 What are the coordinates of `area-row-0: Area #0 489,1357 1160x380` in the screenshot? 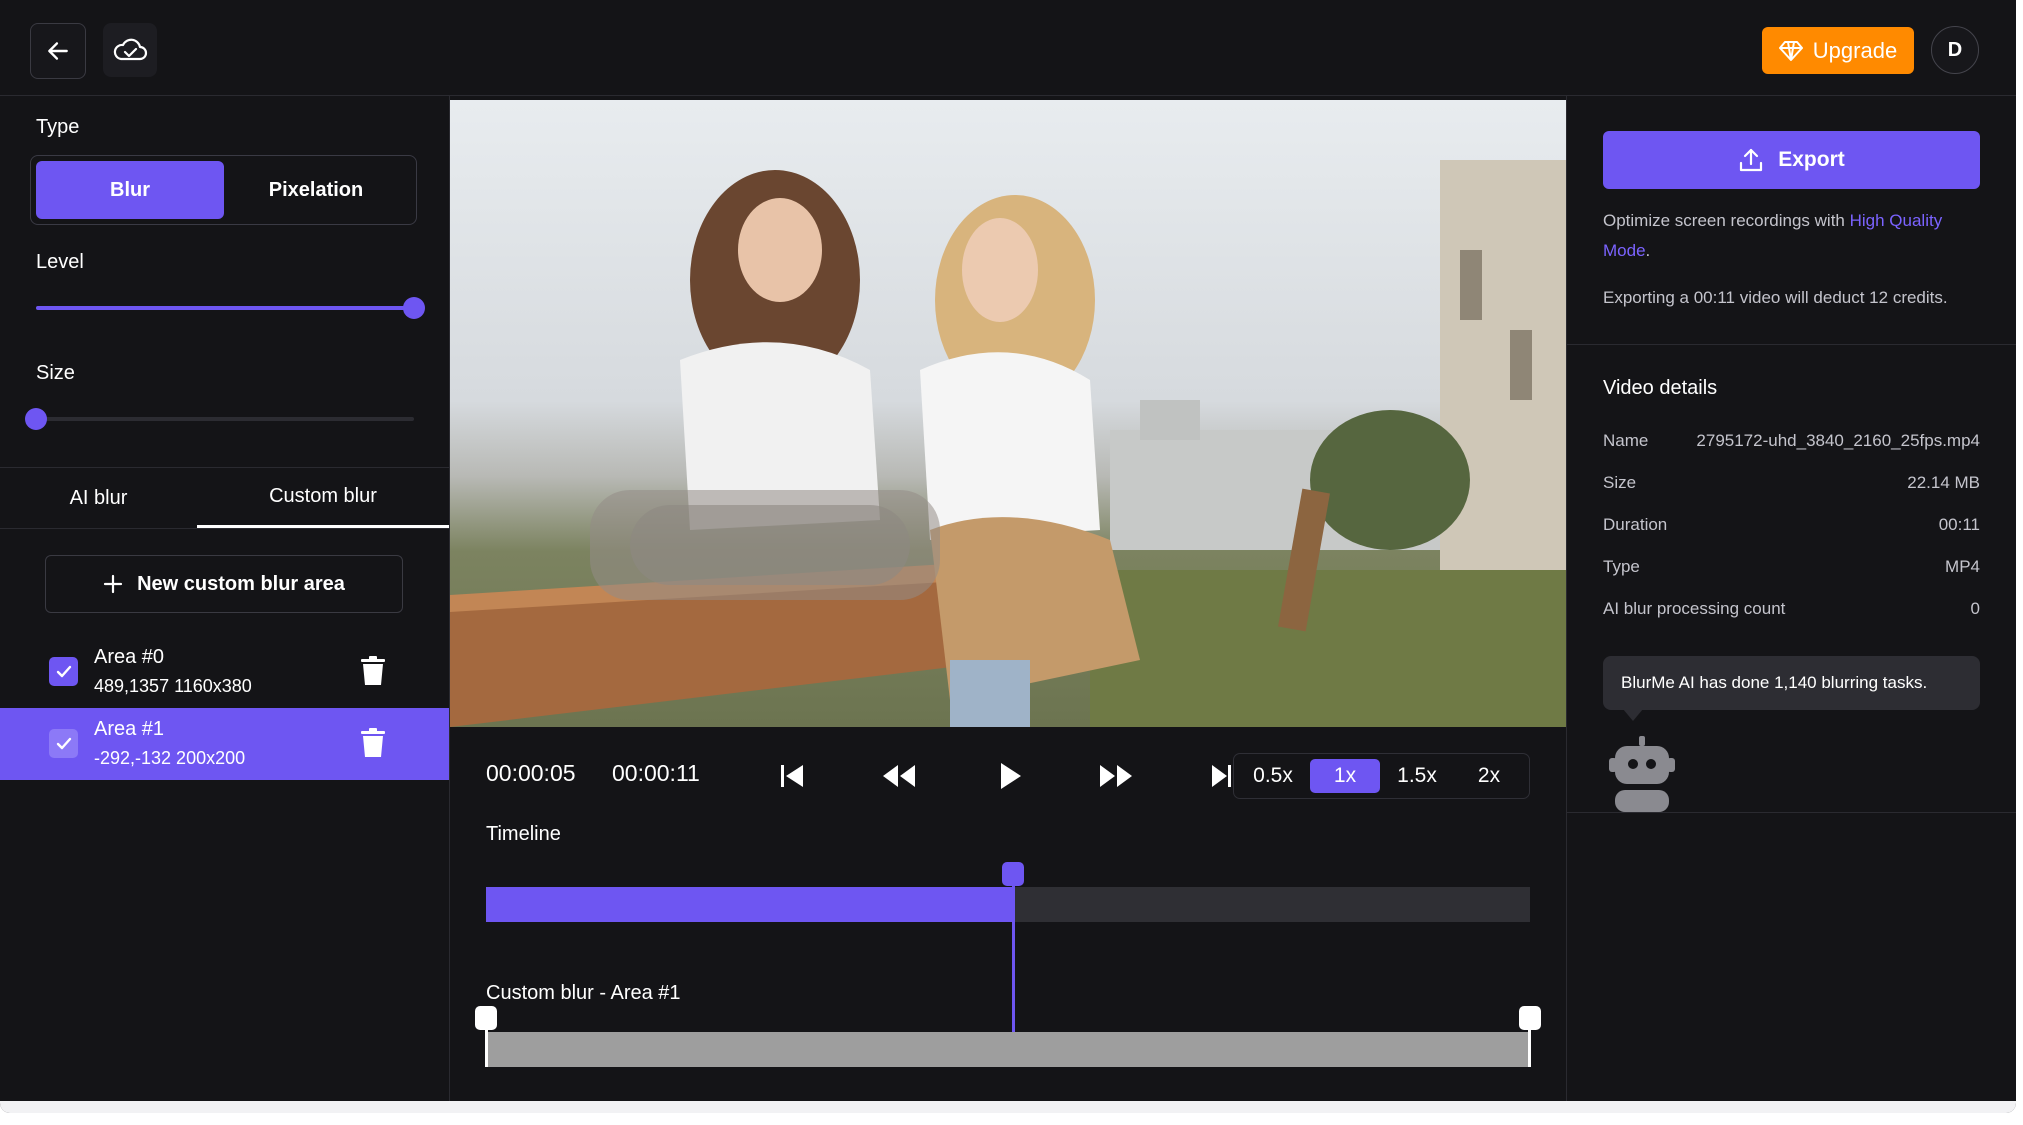 It's located at (224, 672).